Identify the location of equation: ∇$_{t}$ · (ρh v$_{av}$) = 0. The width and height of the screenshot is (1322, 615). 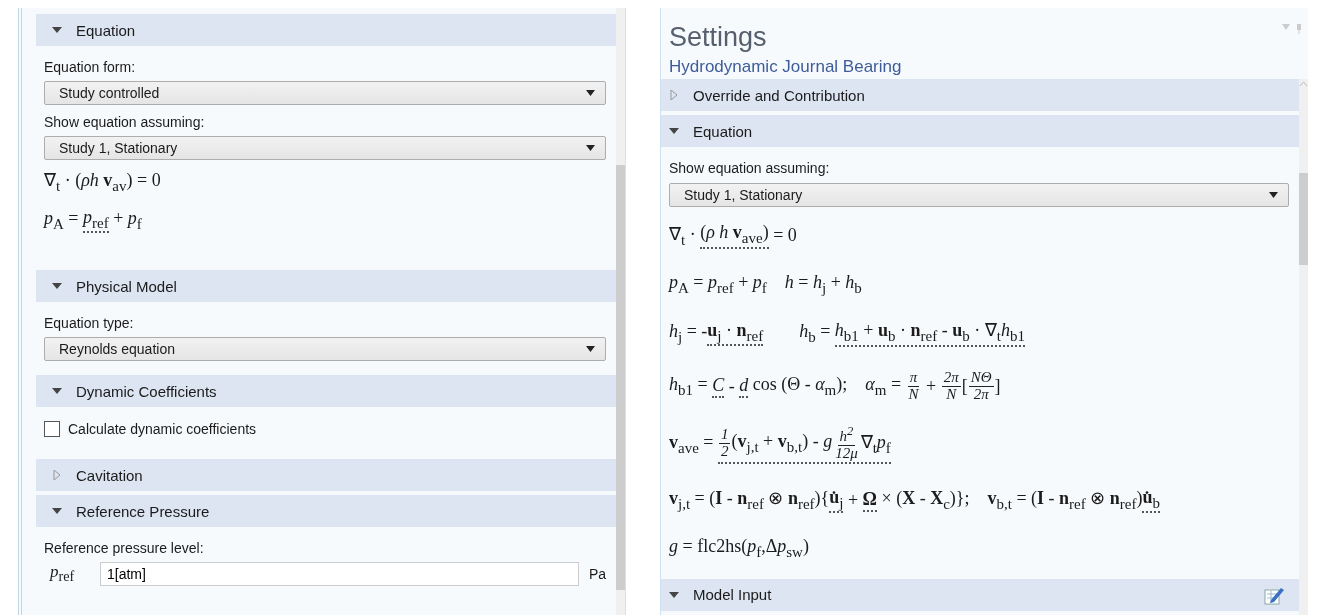
(102, 182).